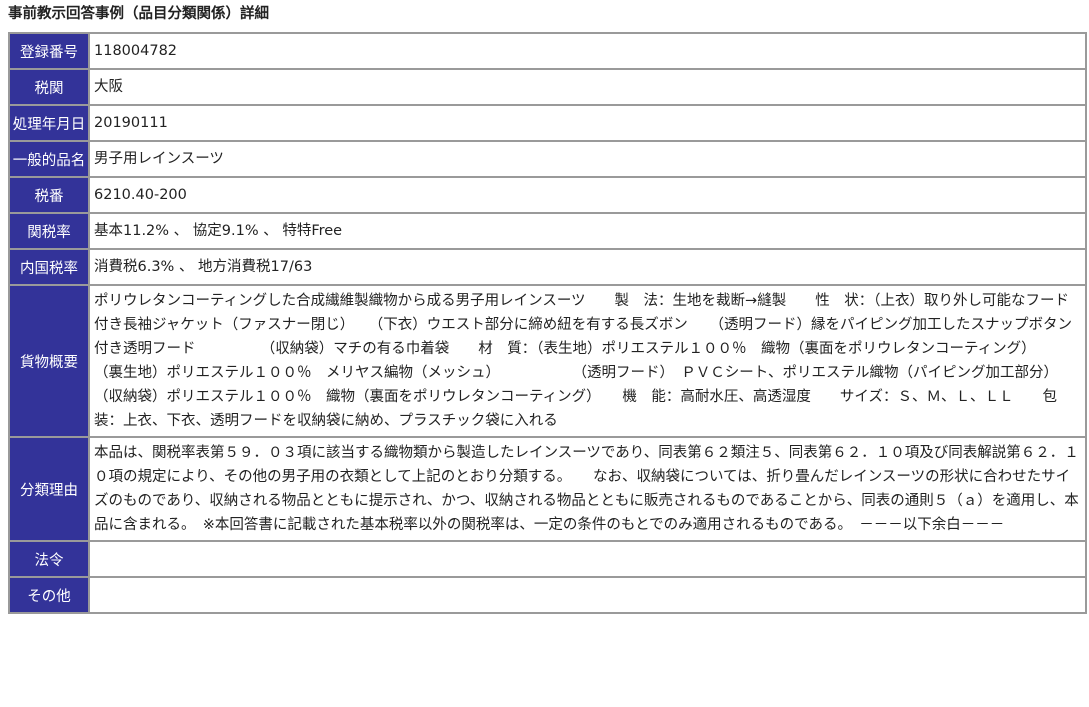  Describe the element at coordinates (49, 159) in the screenshot. I see `label-general-item-name: 一般的品名` at that location.